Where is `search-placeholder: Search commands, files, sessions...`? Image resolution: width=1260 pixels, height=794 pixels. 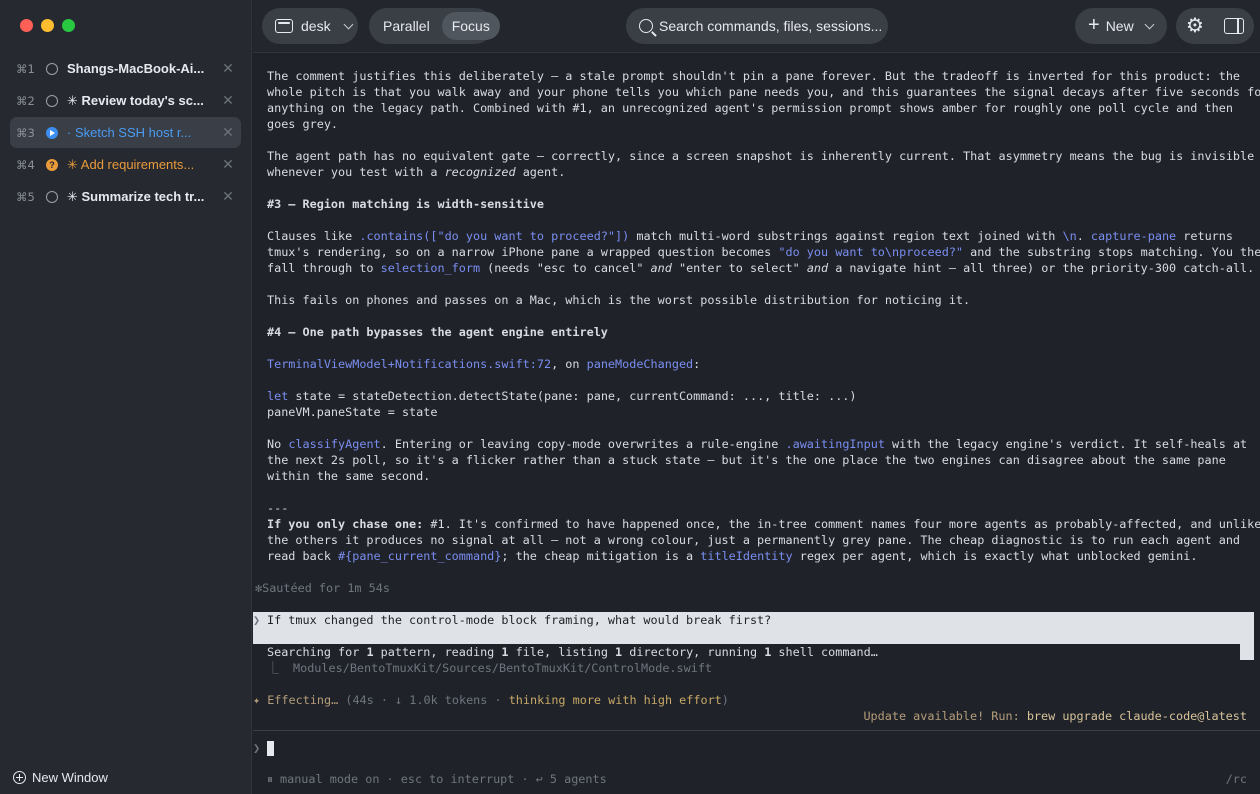
search-placeholder: Search commands, files, sessions... is located at coordinates (771, 26).